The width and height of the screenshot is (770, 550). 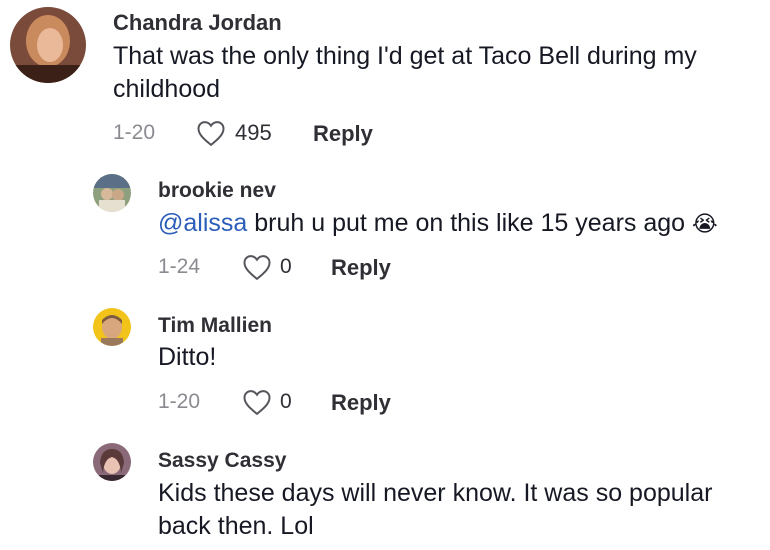 What do you see at coordinates (202, 223) in the screenshot?
I see `mention-link: @alissa` at bounding box center [202, 223].